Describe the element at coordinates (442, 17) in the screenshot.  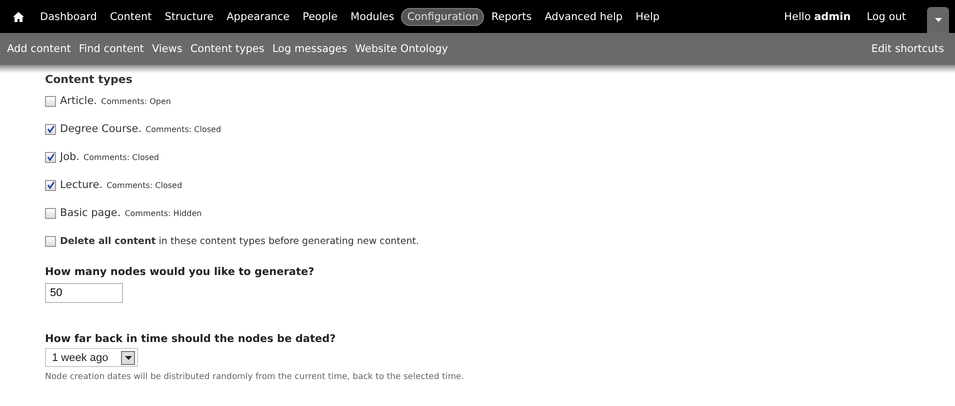
I see `toolbar-menu-item: Configuration` at that location.